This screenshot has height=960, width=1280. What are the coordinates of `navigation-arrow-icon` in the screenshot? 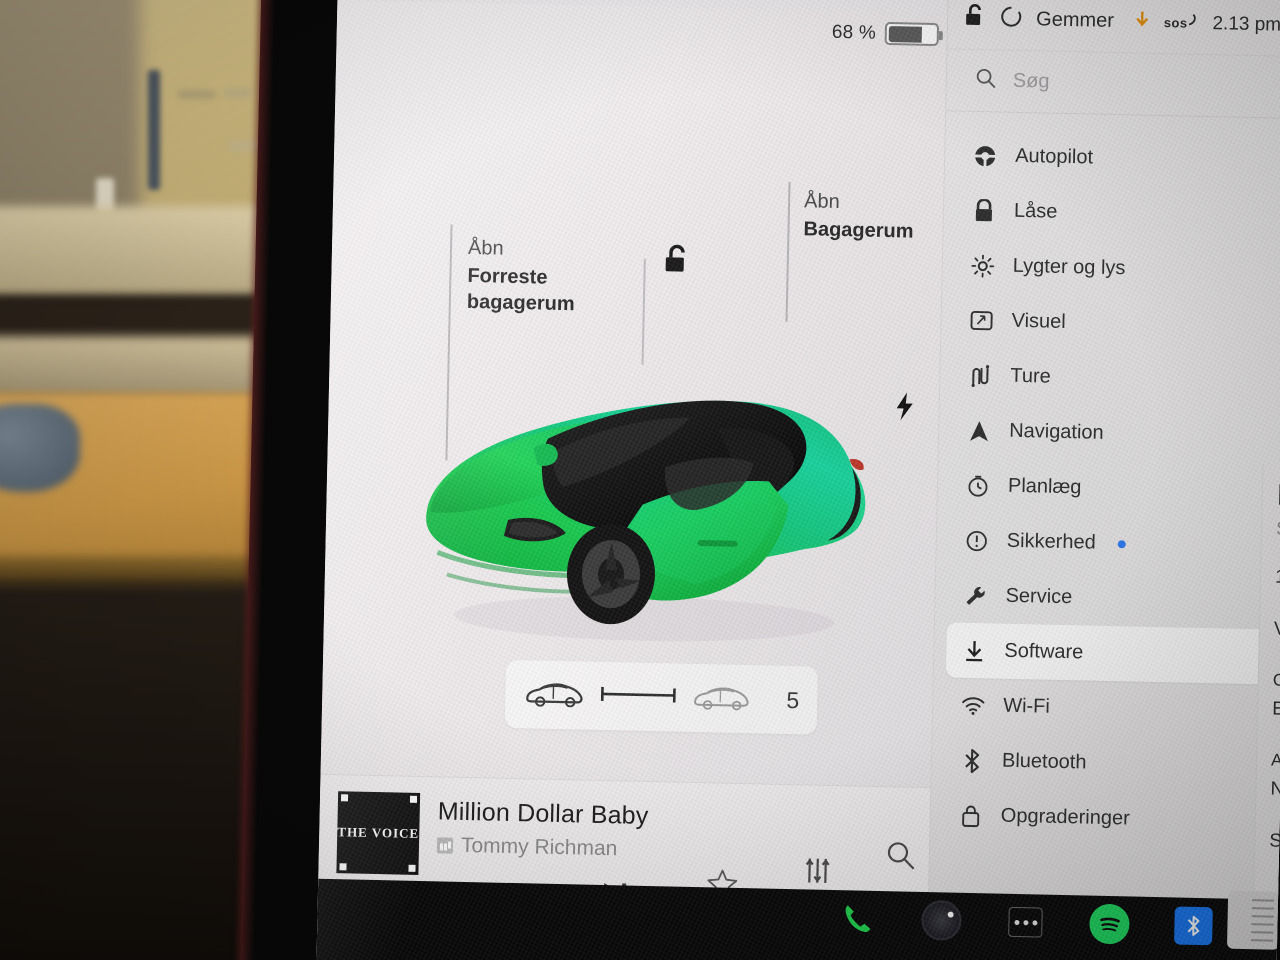 It's located at (979, 430).